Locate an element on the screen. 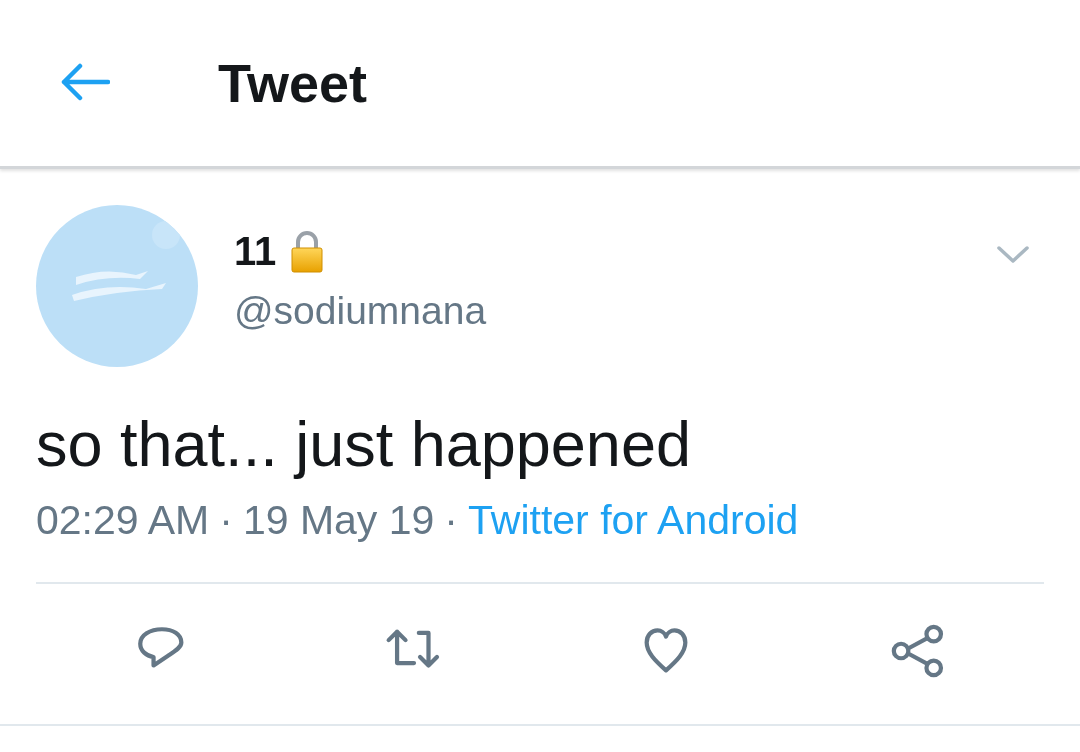  tweet-timestamp: 19 May 19 is located at coordinates (338, 520).